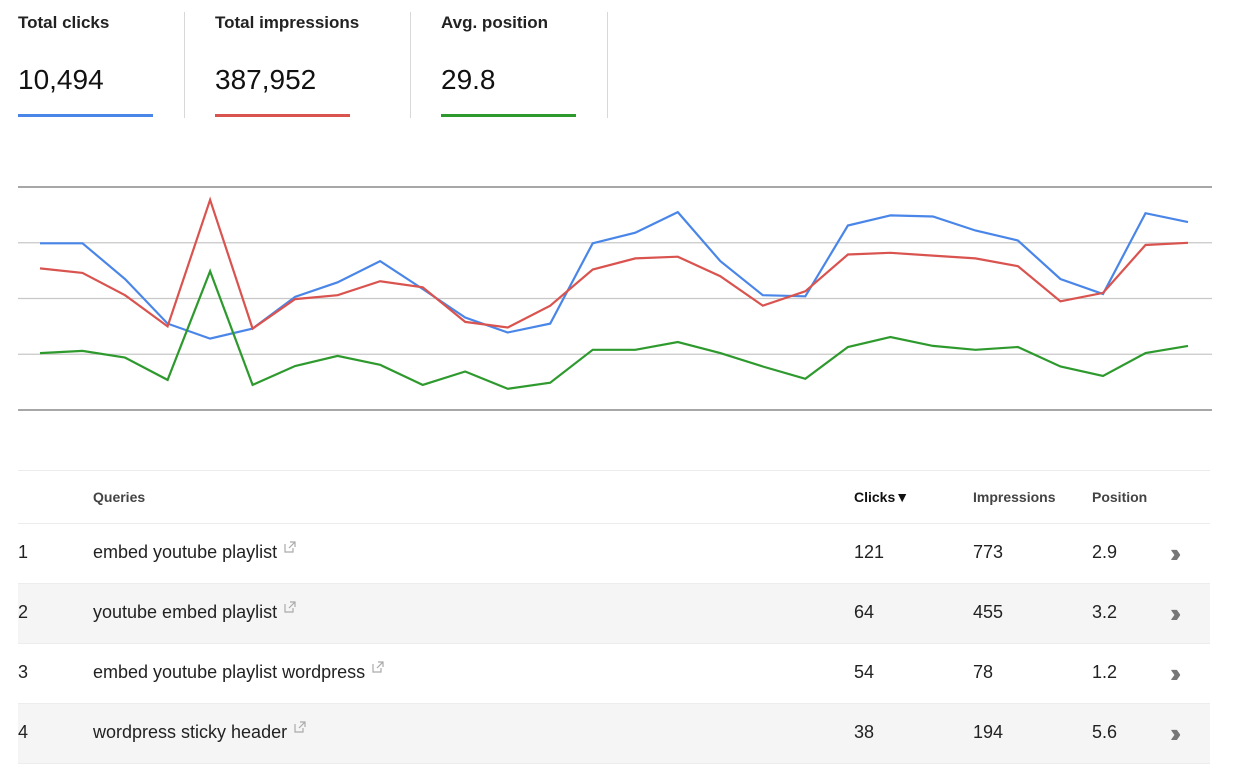 This screenshot has height=764, width=1235. Describe the element at coordinates (185, 552) in the screenshot. I see `query-text: embed youtube playlist` at that location.